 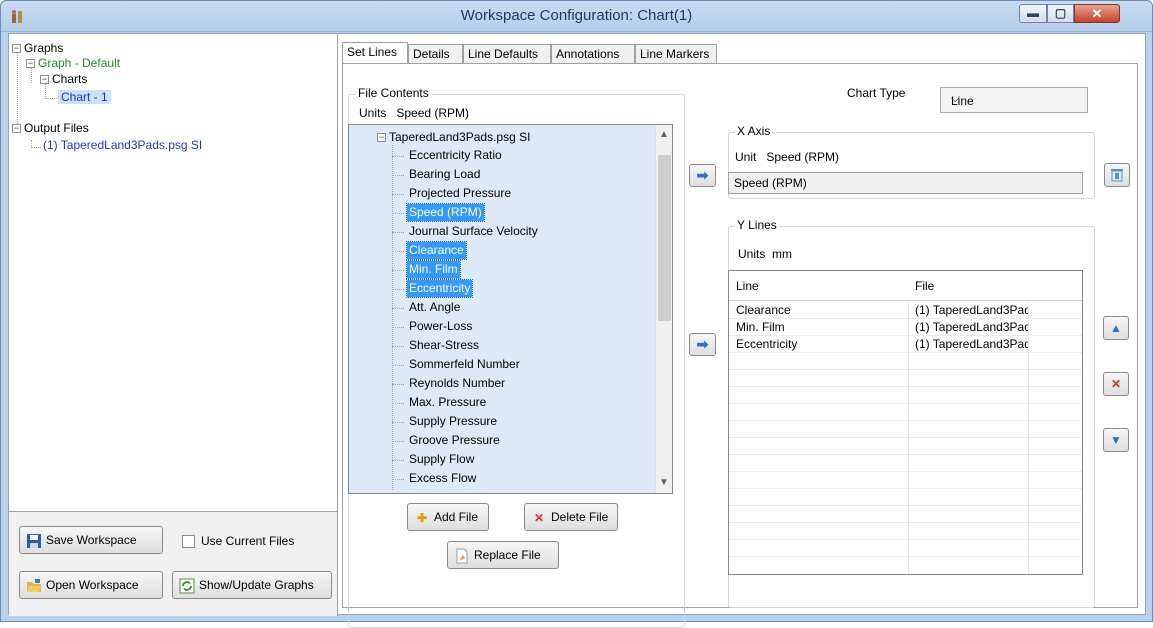 I want to click on minimize-button: ▬, so click(x=1033, y=13).